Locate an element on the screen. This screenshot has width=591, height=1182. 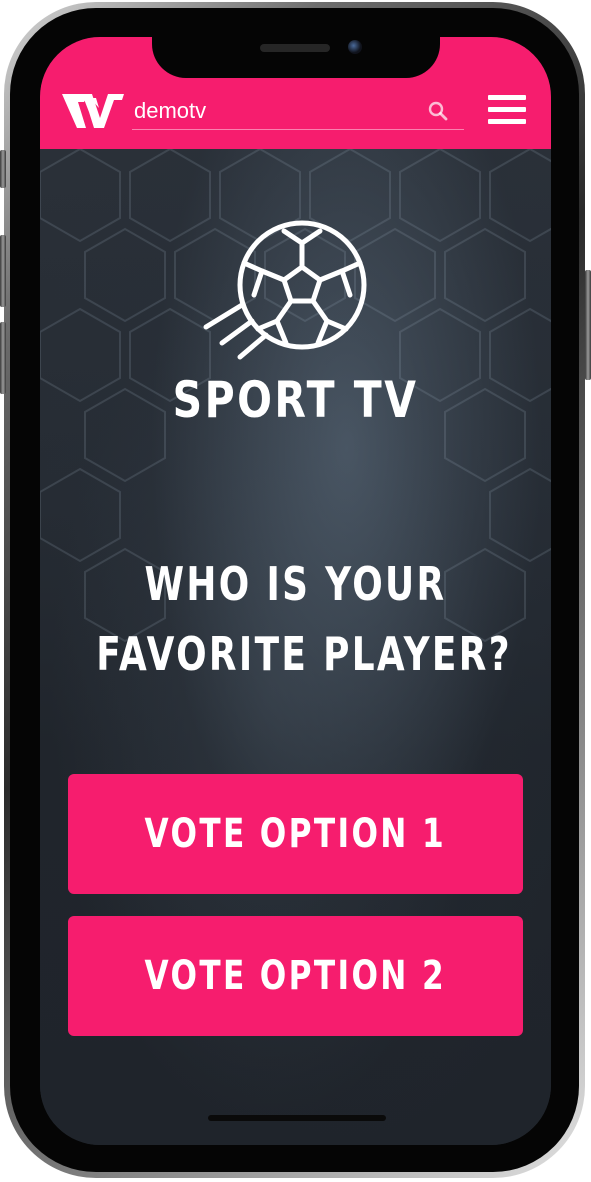
earpiece-speaker is located at coordinates (295, 48).